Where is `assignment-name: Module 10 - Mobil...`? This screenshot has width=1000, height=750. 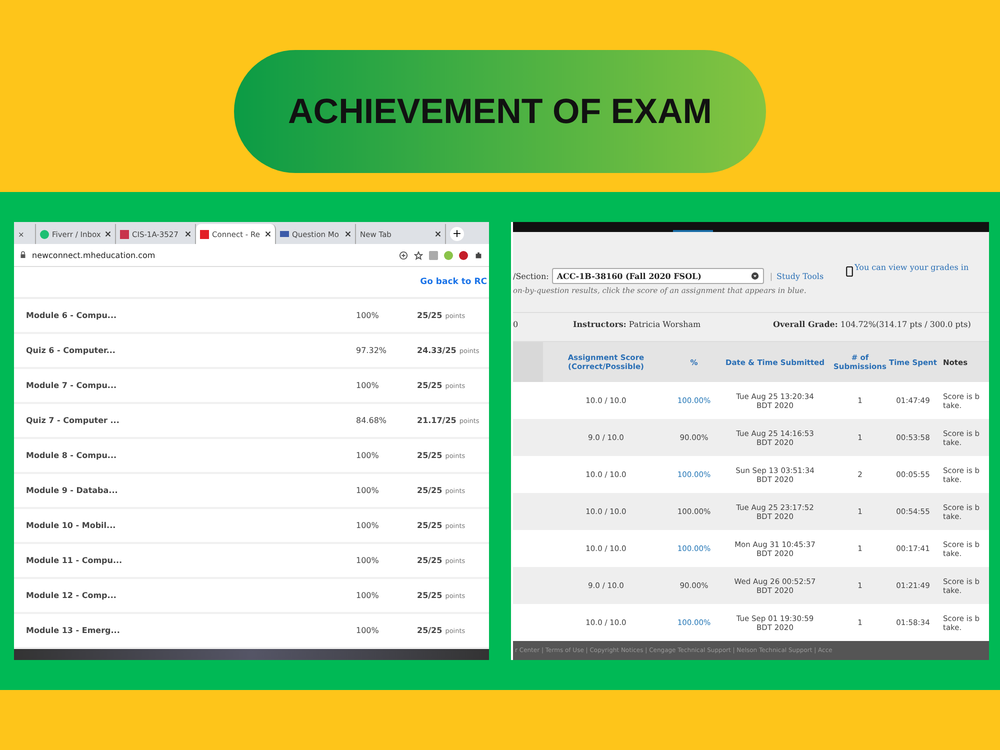
assignment-name: Module 10 - Mobil... is located at coordinates (191, 525).